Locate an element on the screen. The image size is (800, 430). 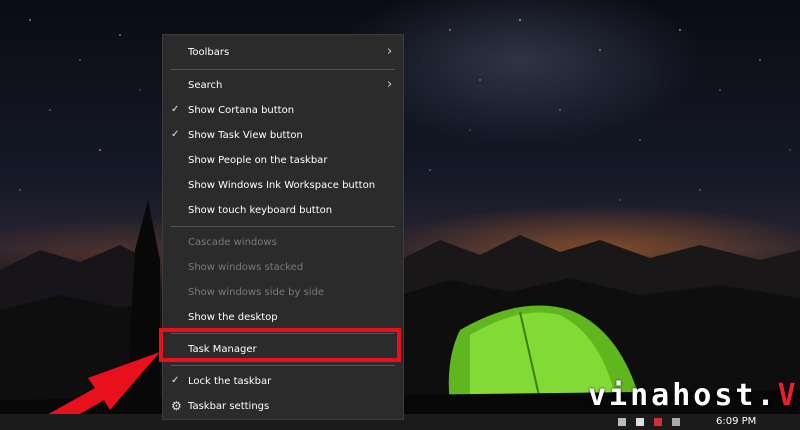
menu-item-label: Show windows stacked is located at coordinates (246, 267).